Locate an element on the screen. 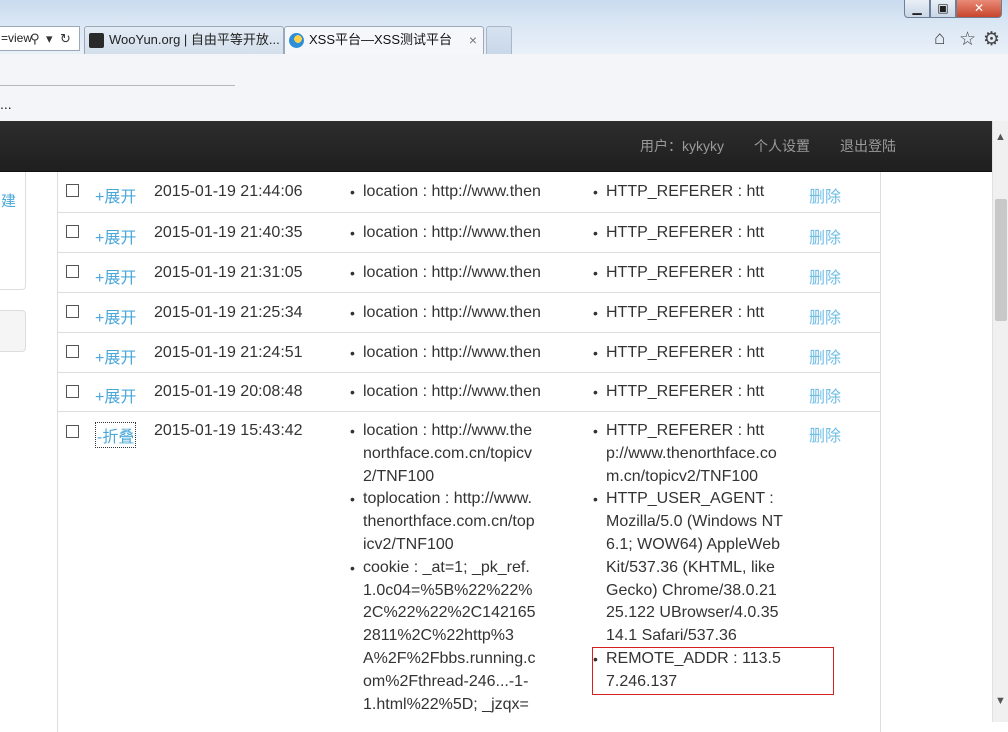 This screenshot has width=1008, height=732. close-window-button: ✕ is located at coordinates (979, 9).